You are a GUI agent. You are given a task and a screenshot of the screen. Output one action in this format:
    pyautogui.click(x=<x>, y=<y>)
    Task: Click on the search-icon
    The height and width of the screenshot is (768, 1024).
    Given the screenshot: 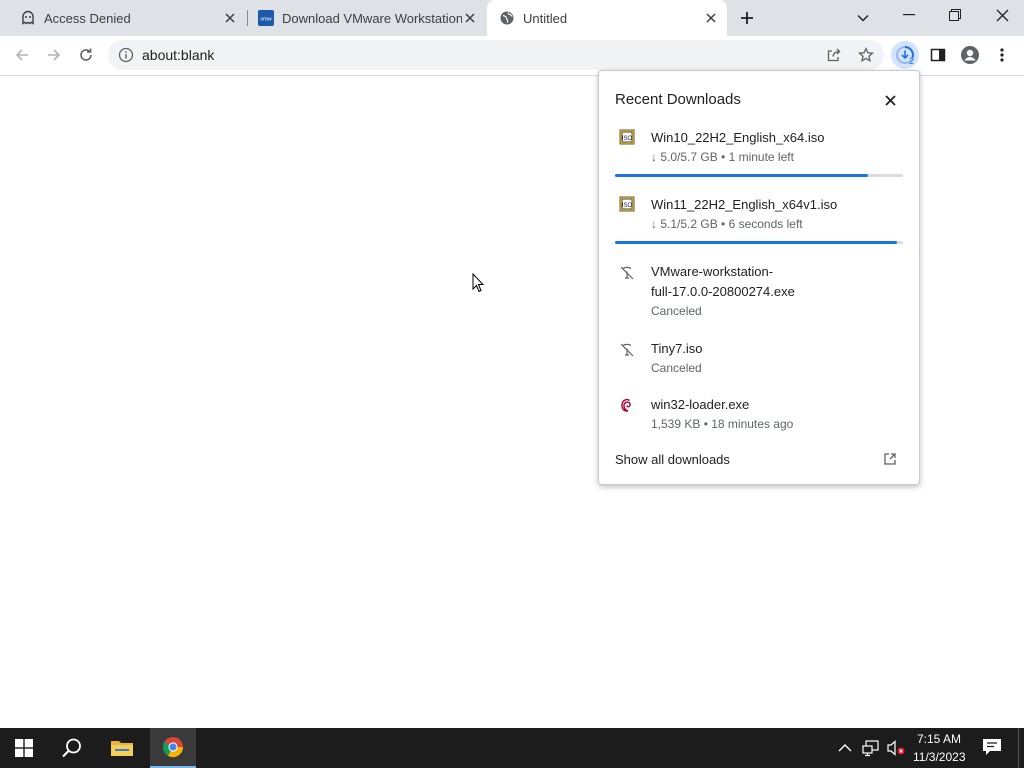 What is the action you would take?
    pyautogui.click(x=71, y=748)
    